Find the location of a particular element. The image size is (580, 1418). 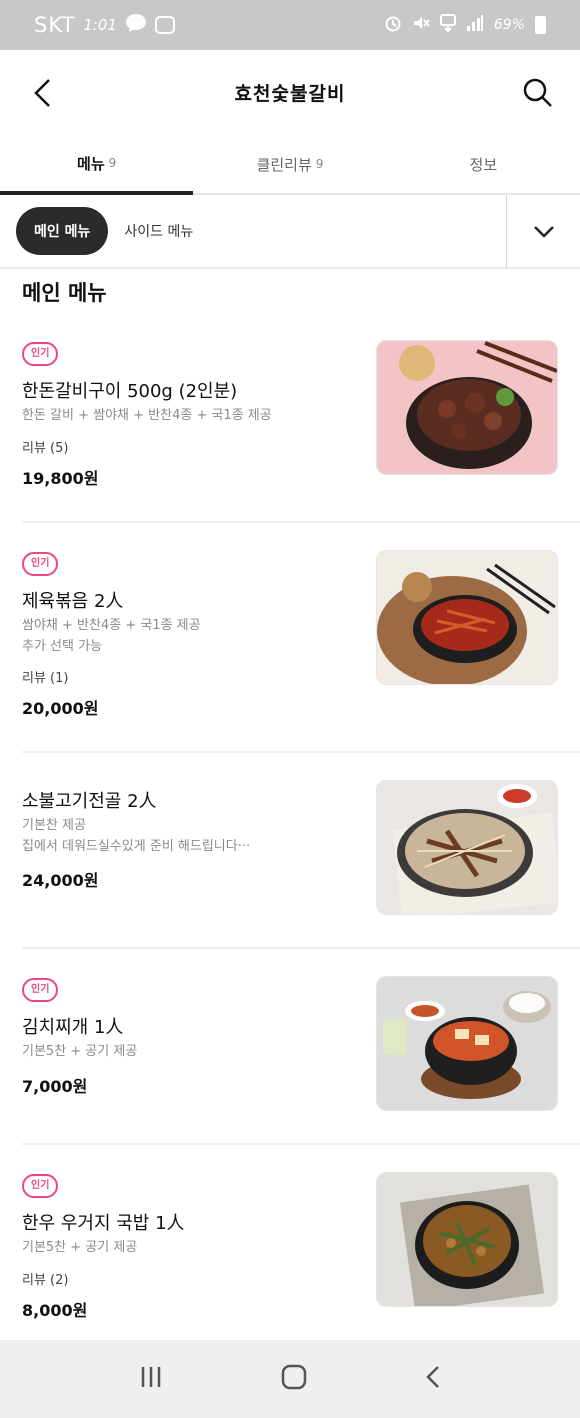

recent-apps-icon is located at coordinates (151, 1377).